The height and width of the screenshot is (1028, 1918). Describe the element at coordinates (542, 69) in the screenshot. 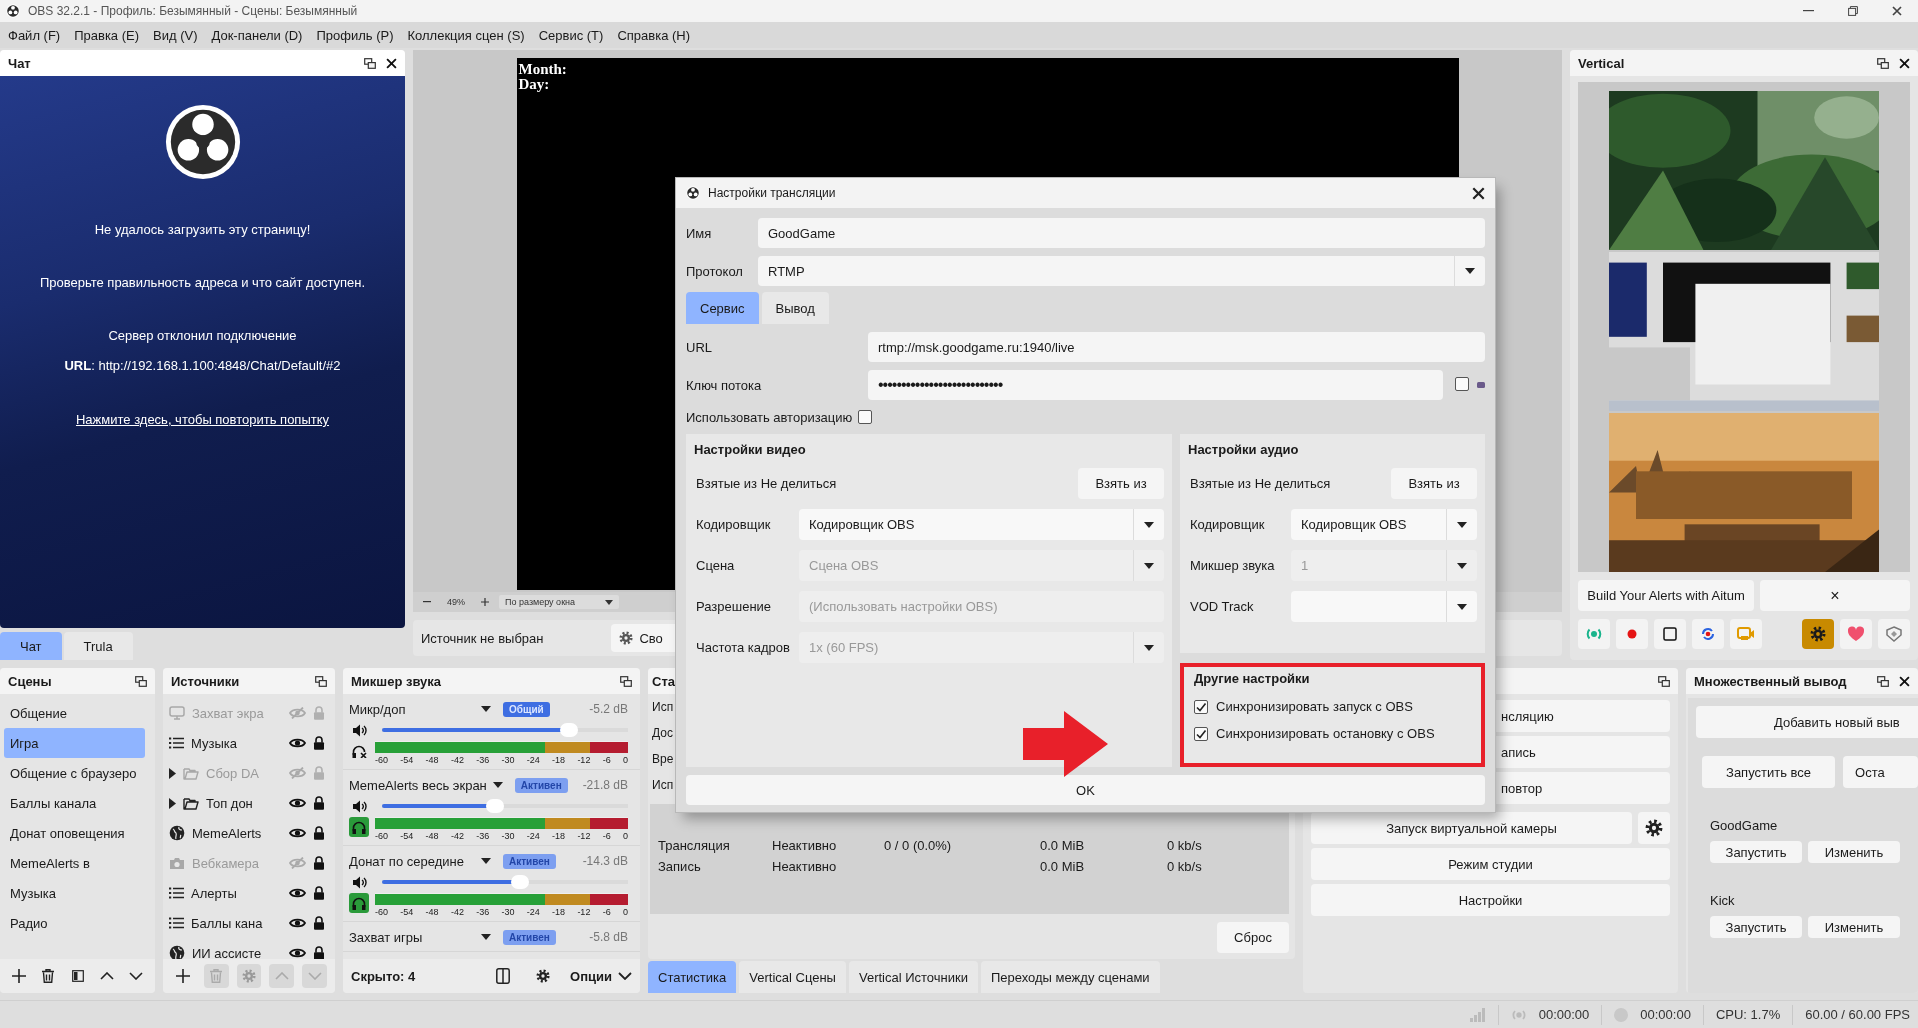

I see `overlay-text: Month:` at that location.